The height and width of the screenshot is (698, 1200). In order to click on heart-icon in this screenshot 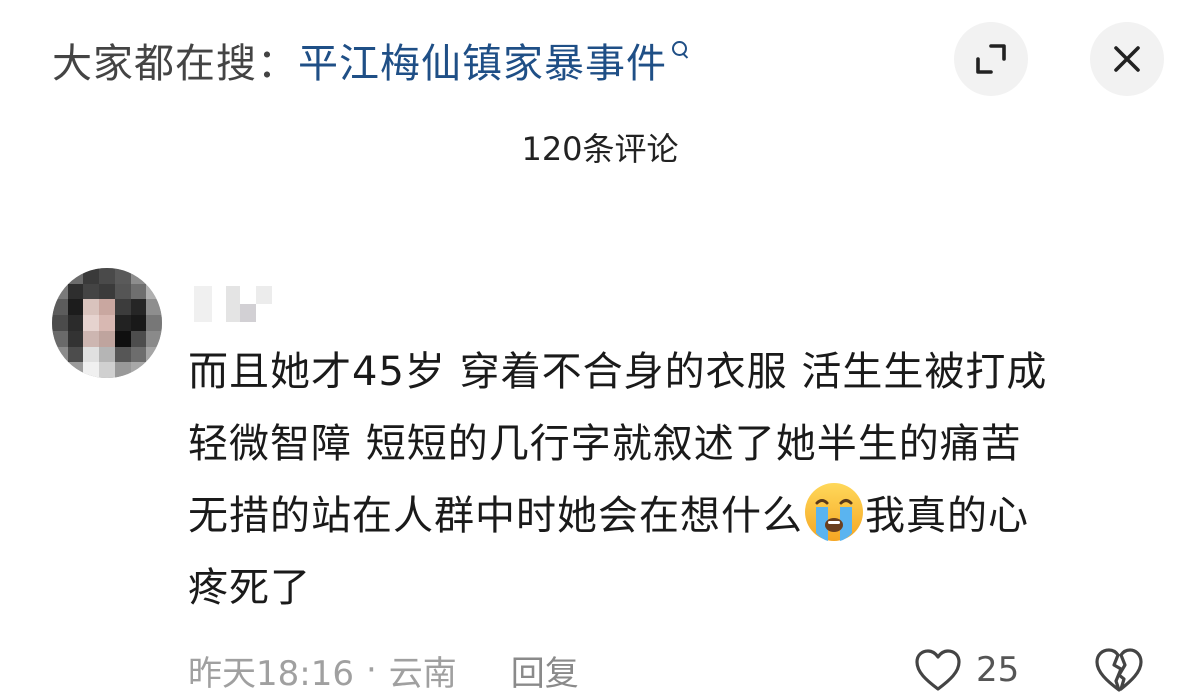, I will do `click(938, 670)`.